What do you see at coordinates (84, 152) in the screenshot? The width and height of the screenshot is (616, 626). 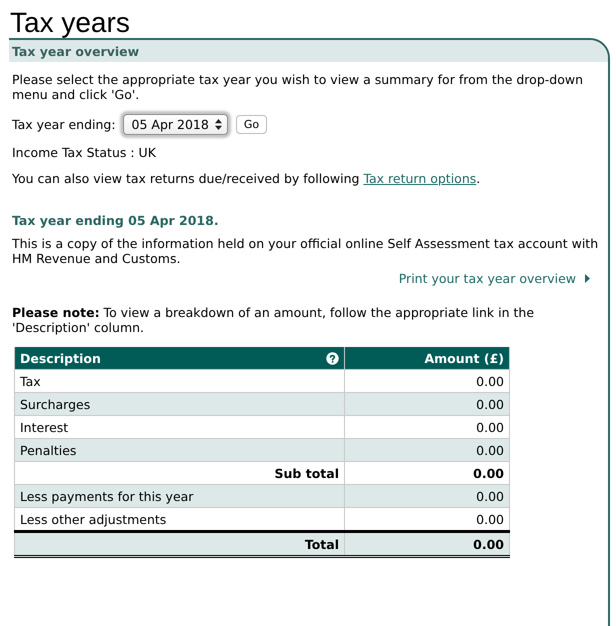 I see `income-tax-status: Income Tax Status : UK` at bounding box center [84, 152].